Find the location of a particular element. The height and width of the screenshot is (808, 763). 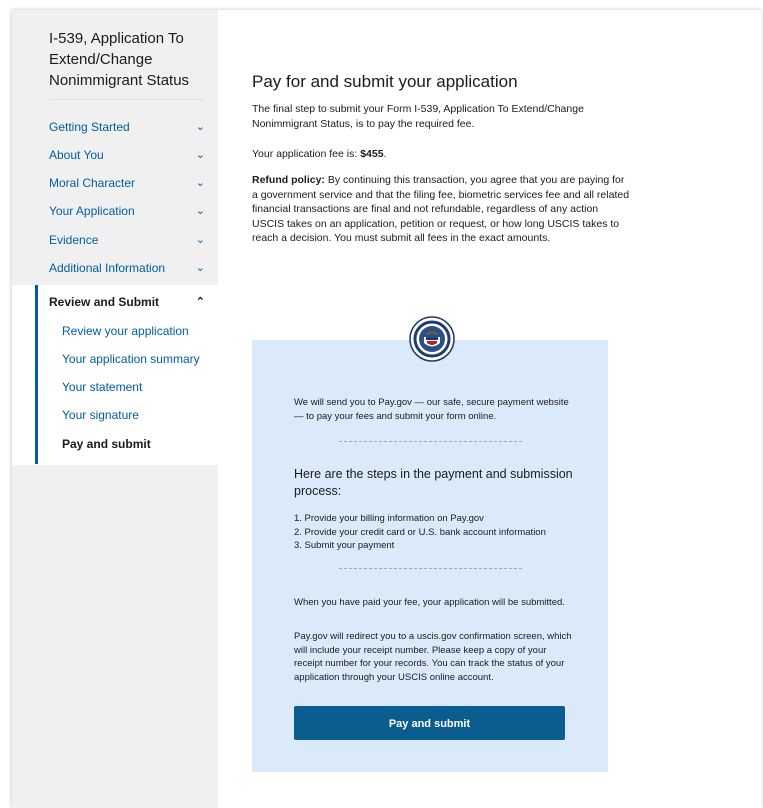

subnav-your-statement: Your statement is located at coordinates (102, 387).